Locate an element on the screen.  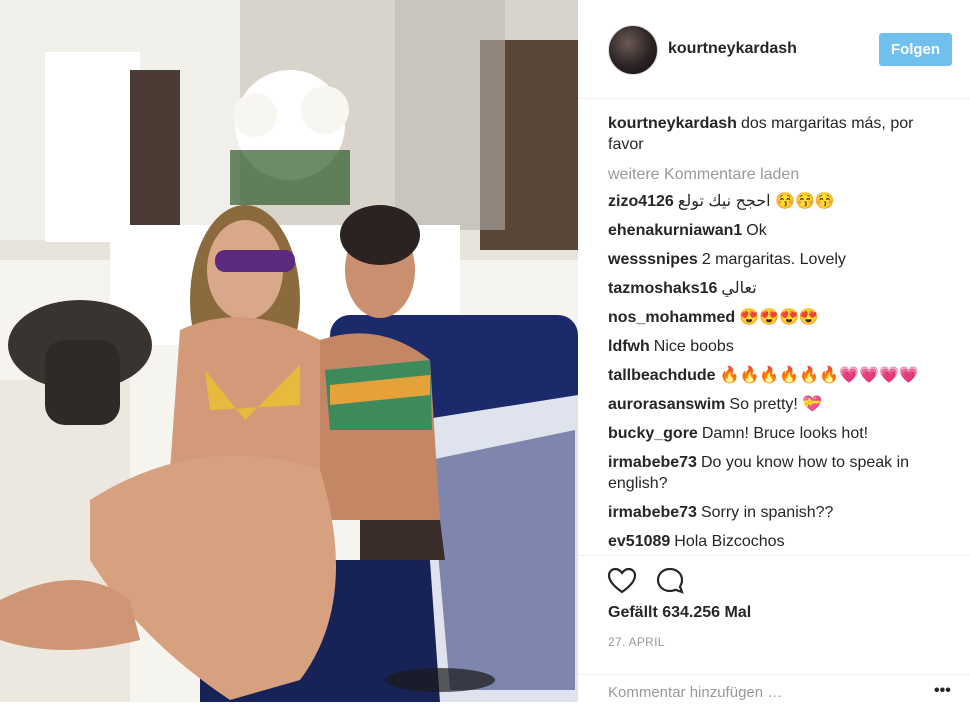
comment-text: 🔥🔥🔥🔥🔥🔥💗💗💗💗 is located at coordinates (819, 375).